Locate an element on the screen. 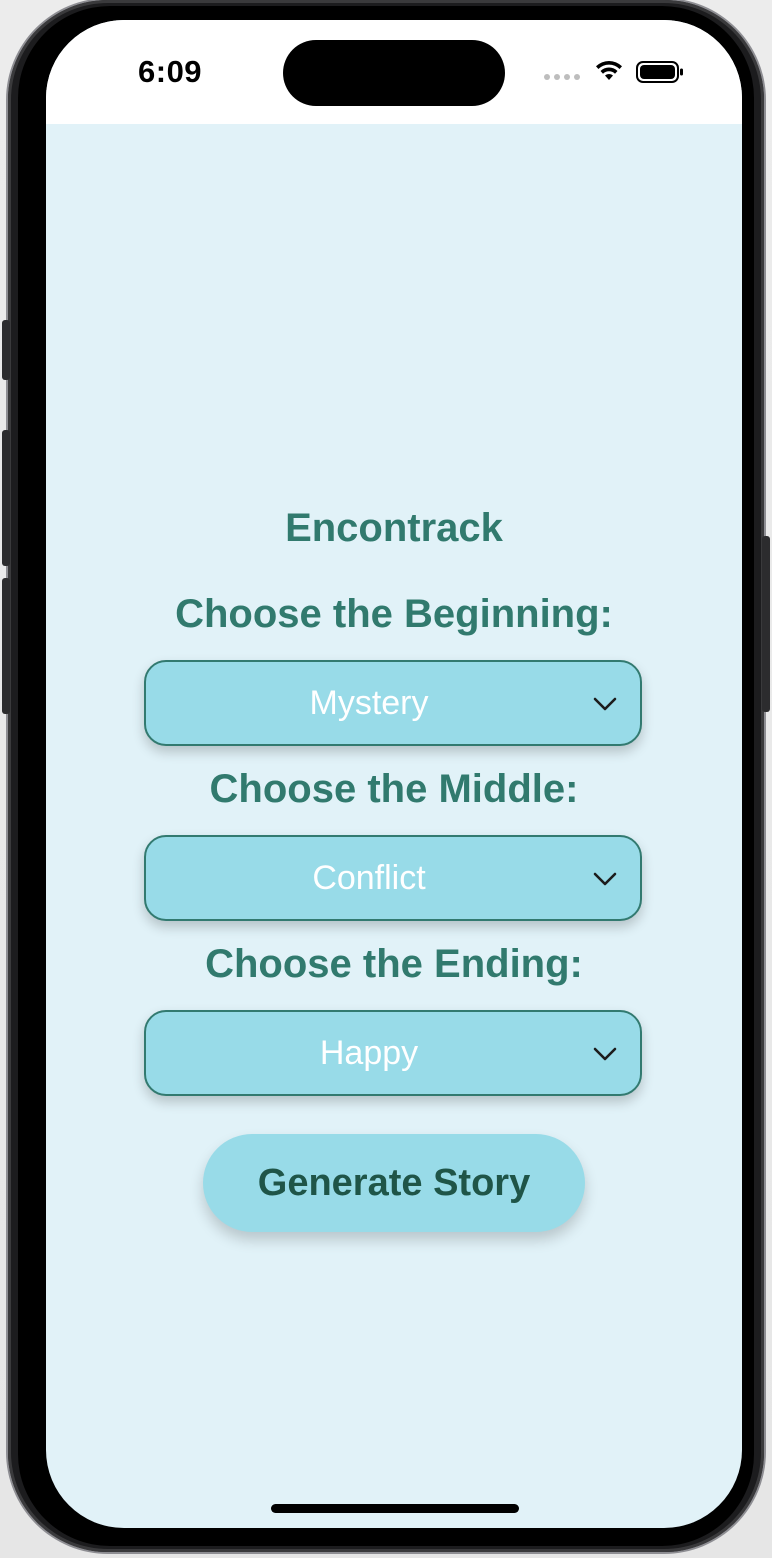  battery-icon is located at coordinates (659, 72).